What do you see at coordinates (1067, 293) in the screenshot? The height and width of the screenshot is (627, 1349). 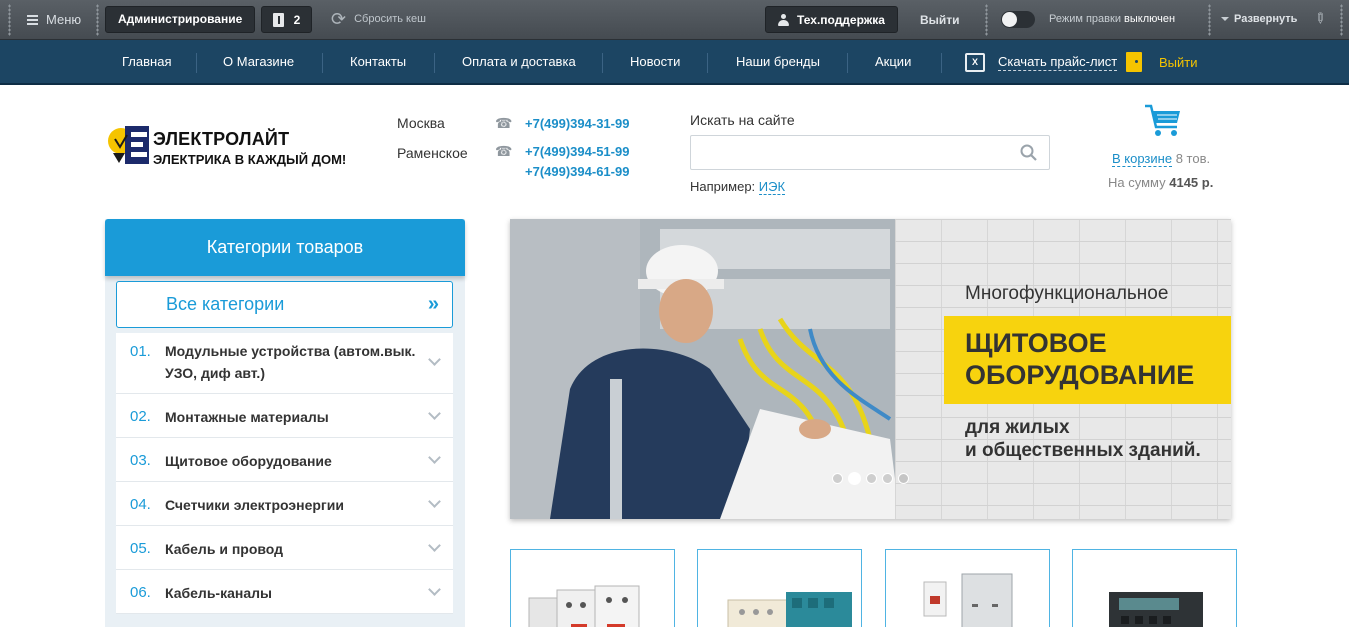 I see `banner-pretitle: Многофункциональное` at bounding box center [1067, 293].